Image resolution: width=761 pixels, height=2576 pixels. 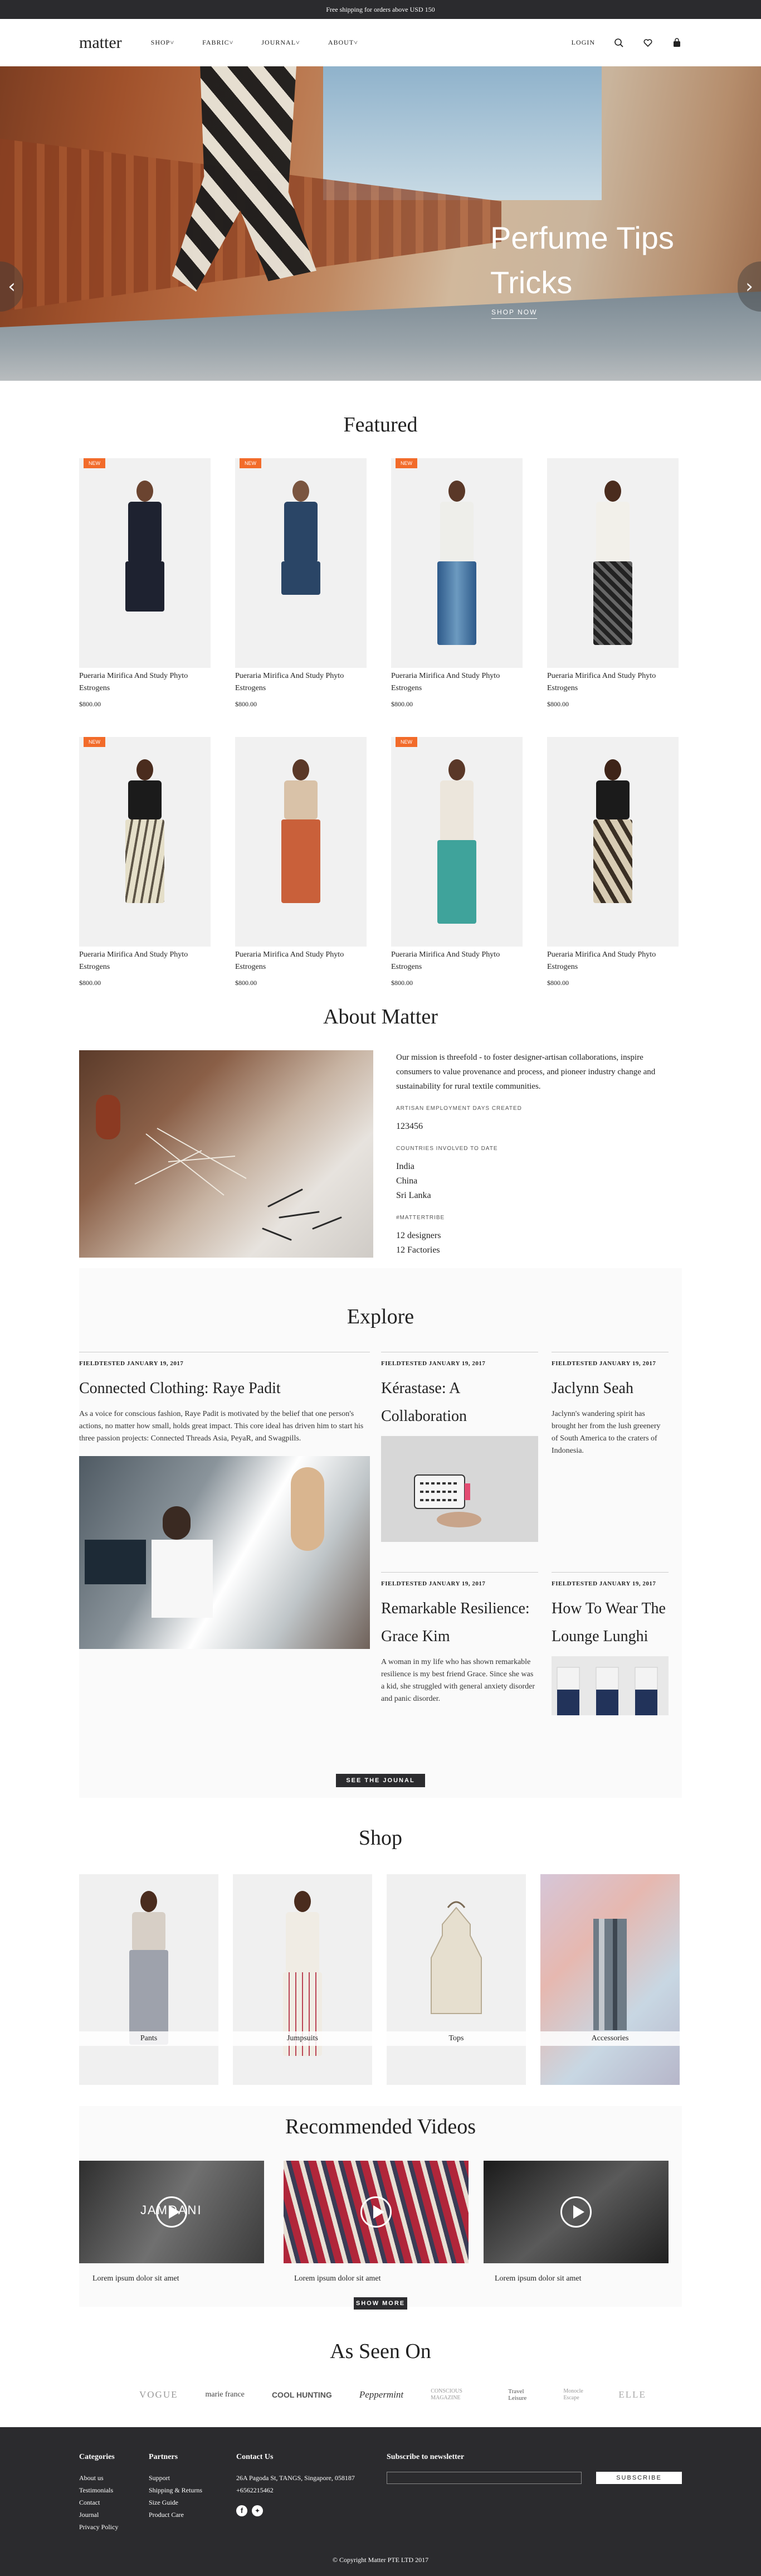 What do you see at coordinates (610, 1623) in the screenshot?
I see `post-title: How To Wear The Lounge Lunghi` at bounding box center [610, 1623].